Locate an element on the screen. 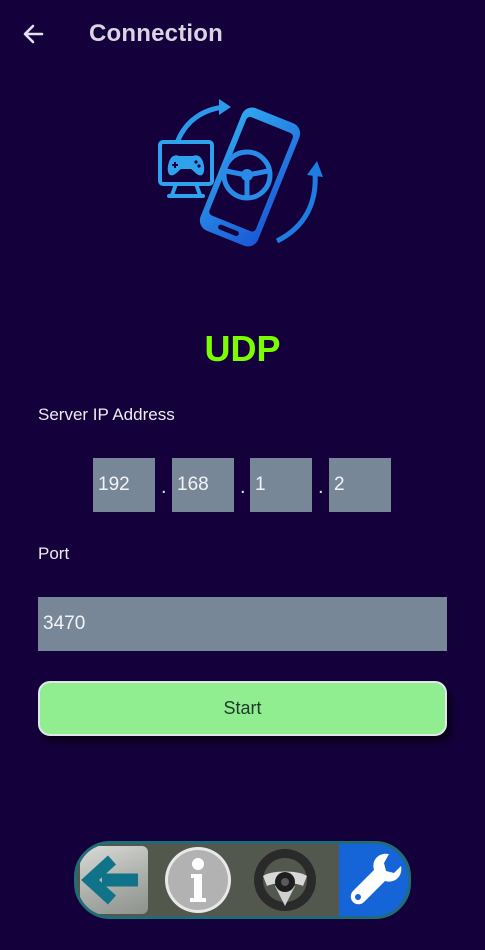 This screenshot has height=950, width=485. server-ip-label: Server IP Address is located at coordinates (106, 414).